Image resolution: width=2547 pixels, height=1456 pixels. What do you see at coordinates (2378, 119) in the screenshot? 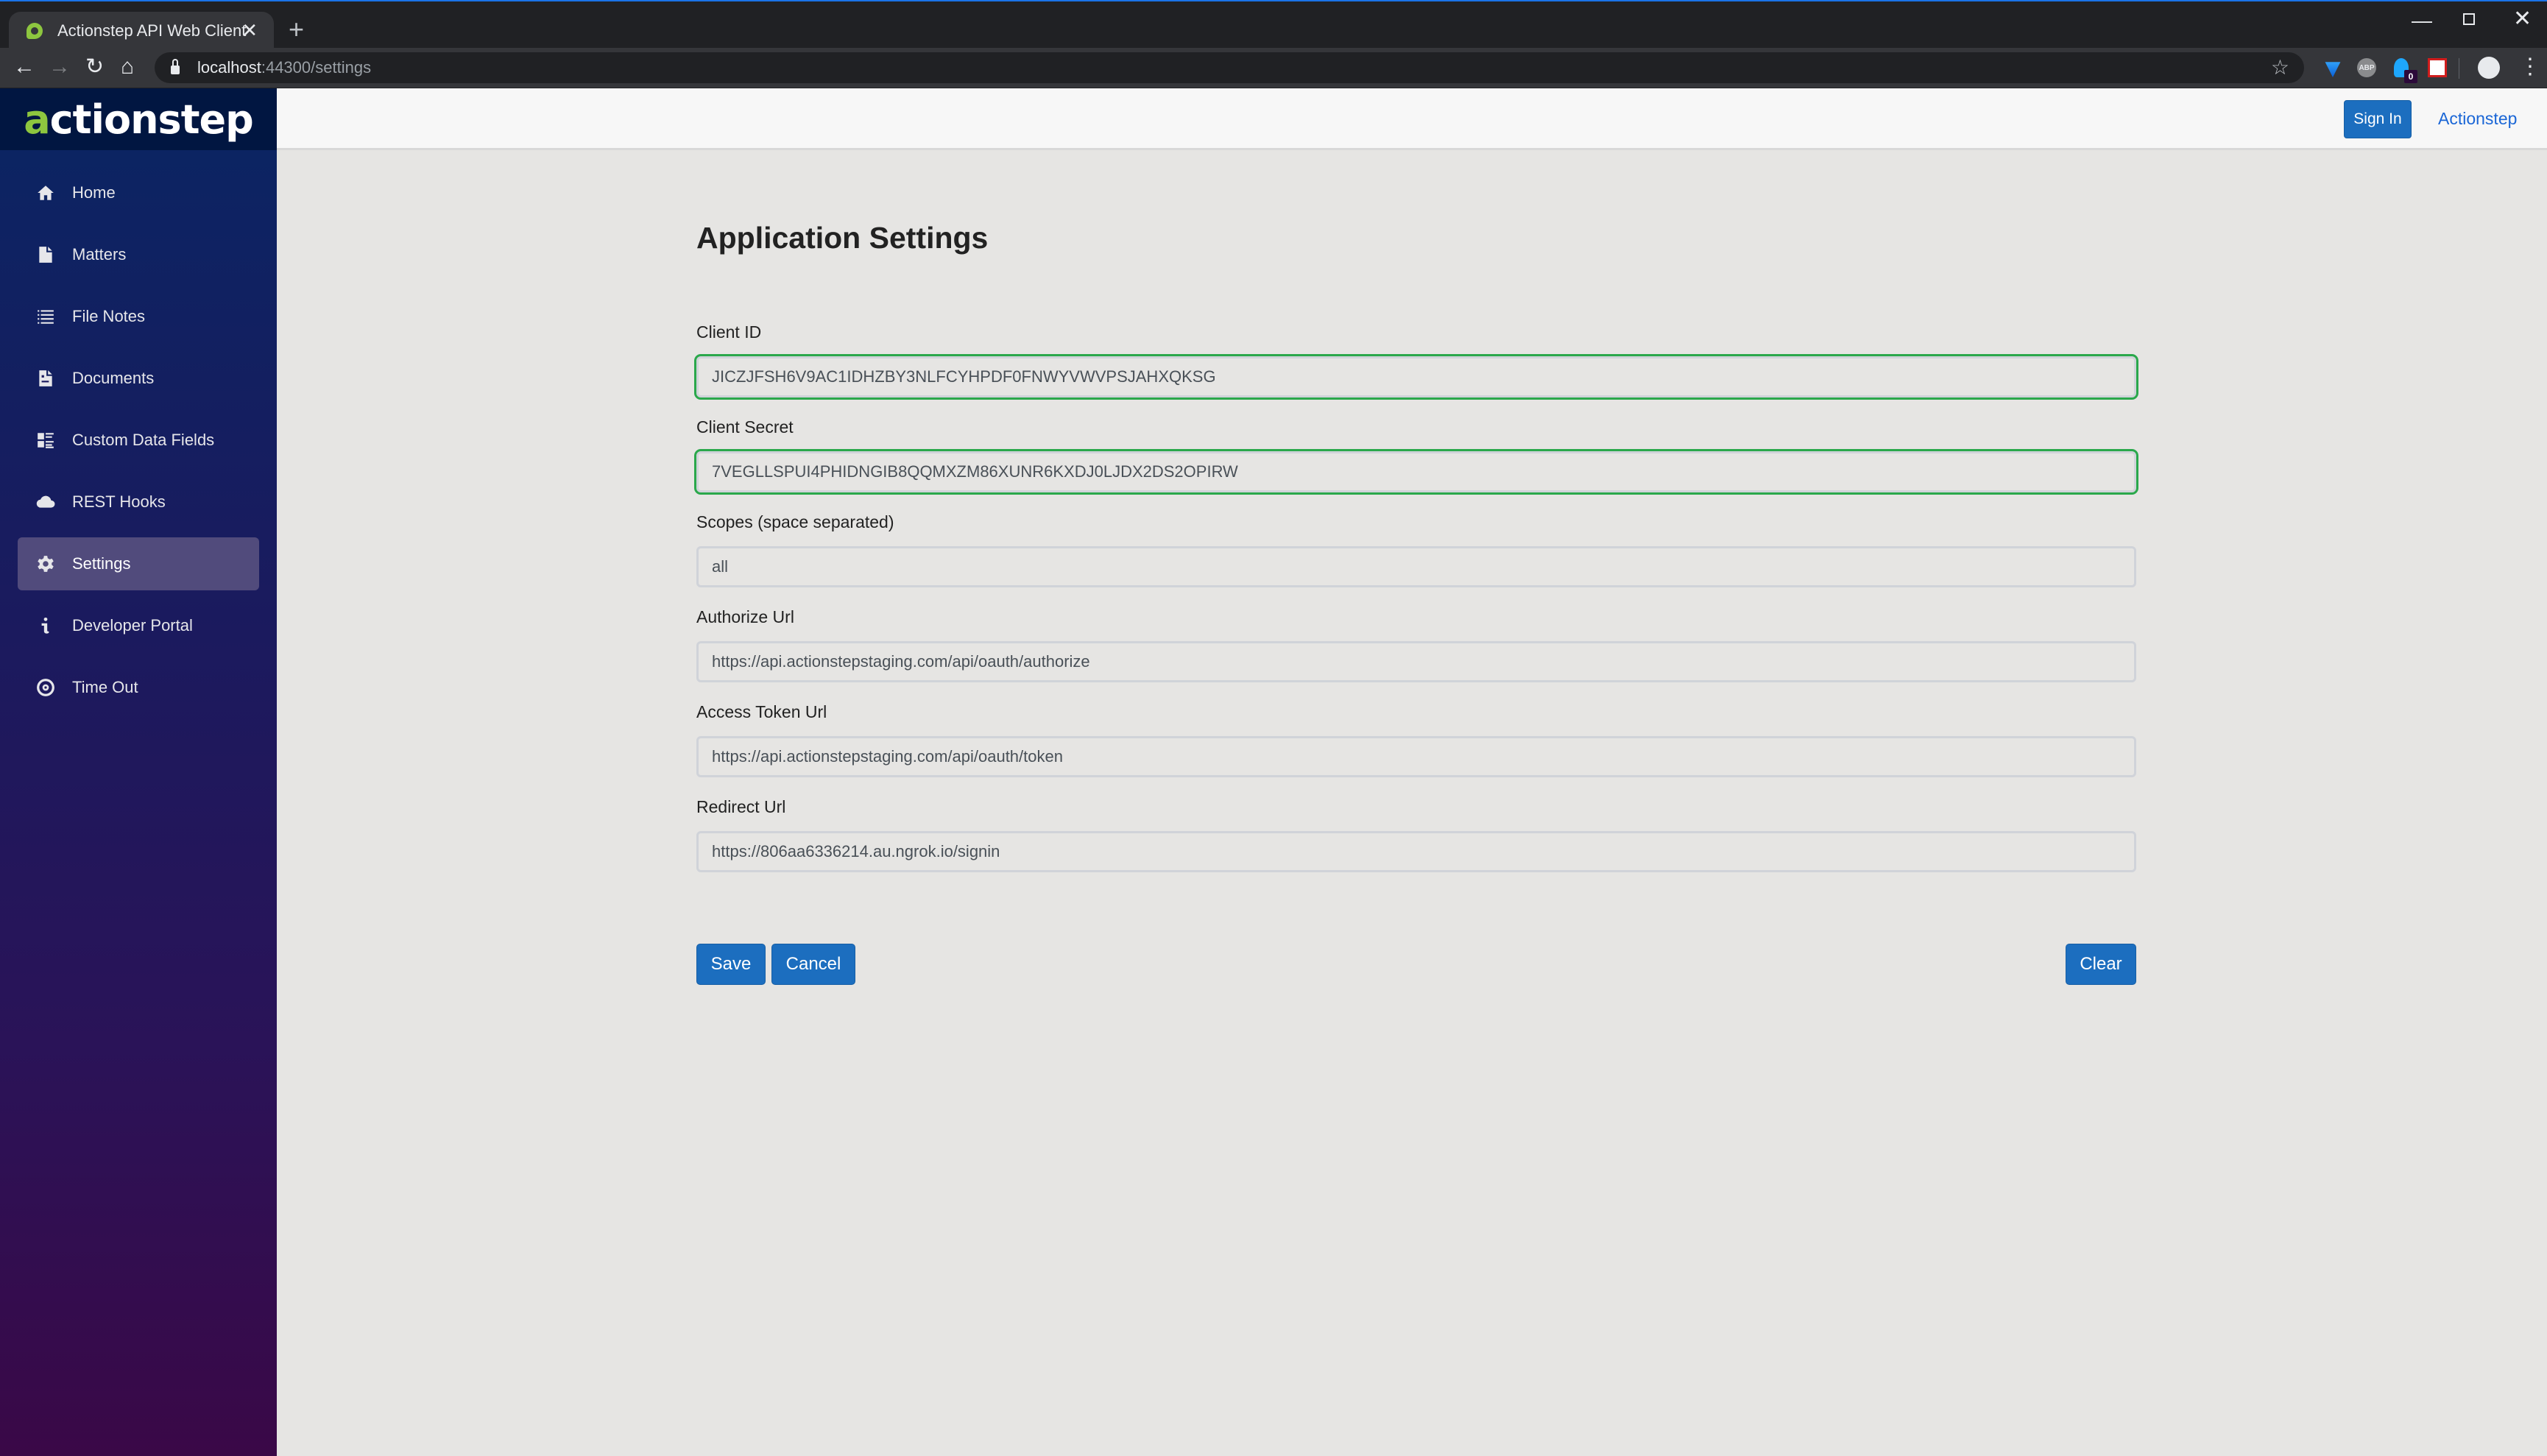
I see `sign-in-button: Sign In` at bounding box center [2378, 119].